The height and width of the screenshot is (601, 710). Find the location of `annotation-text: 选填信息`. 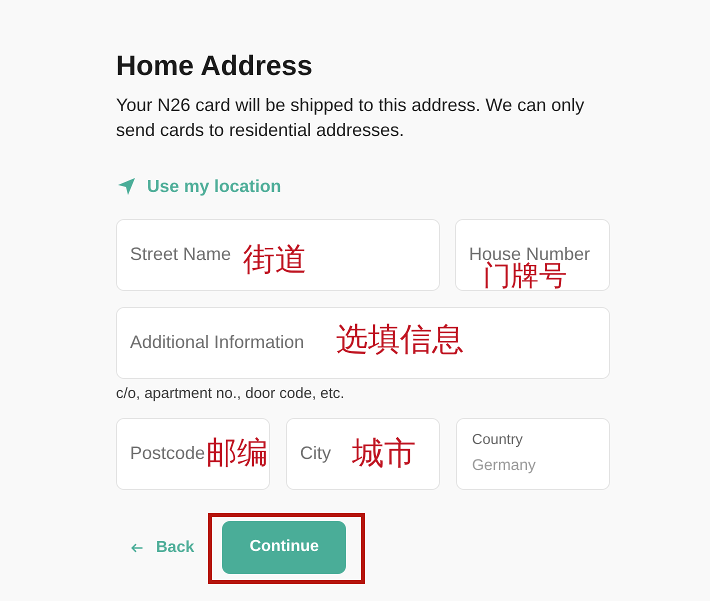

annotation-text: 选填信息 is located at coordinates (400, 338).